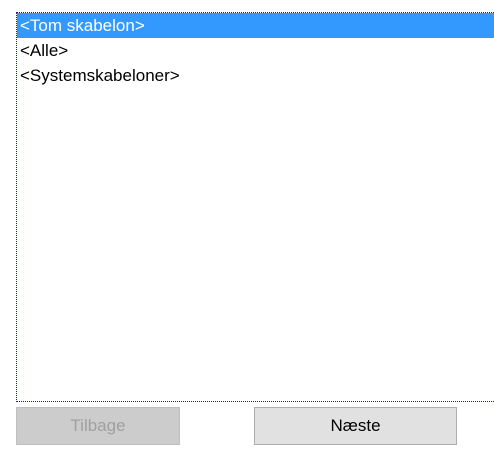 The width and height of the screenshot is (494, 452). I want to click on list-item-system-templates: <Systemskabeloner>, so click(255, 75).